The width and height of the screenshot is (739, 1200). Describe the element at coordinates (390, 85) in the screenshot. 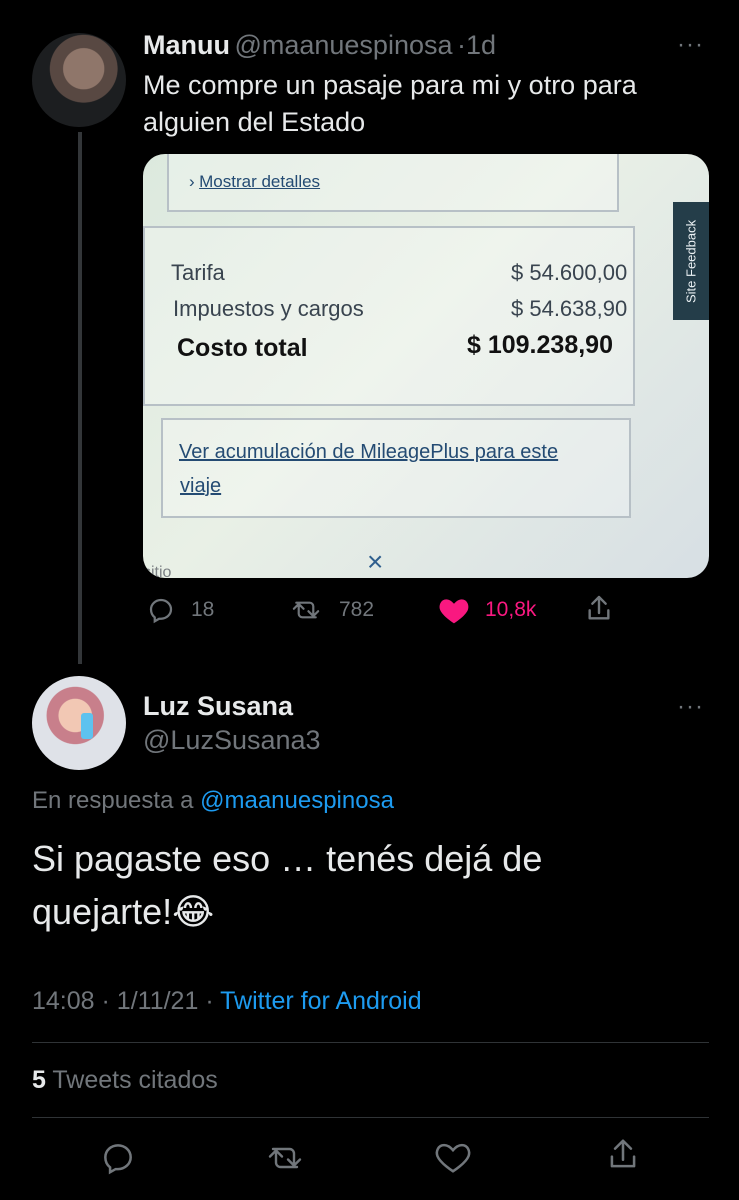

I see `tweet-text-line-1: Me compre un pasaje para mi y otro para` at that location.